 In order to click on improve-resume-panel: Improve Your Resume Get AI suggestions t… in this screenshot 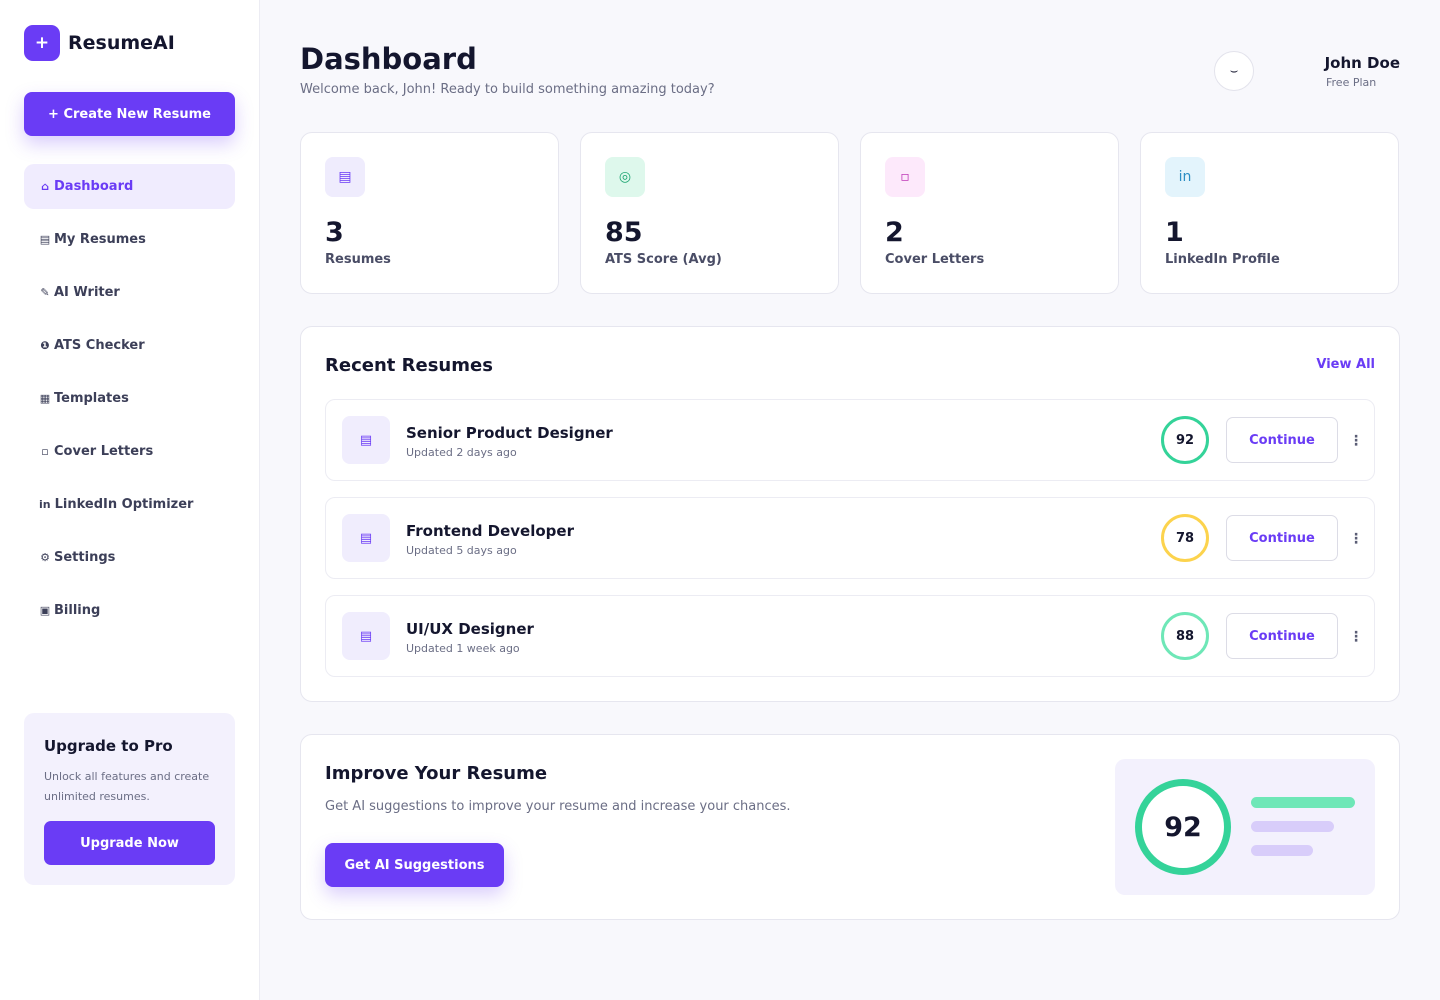, I will do `click(850, 827)`.